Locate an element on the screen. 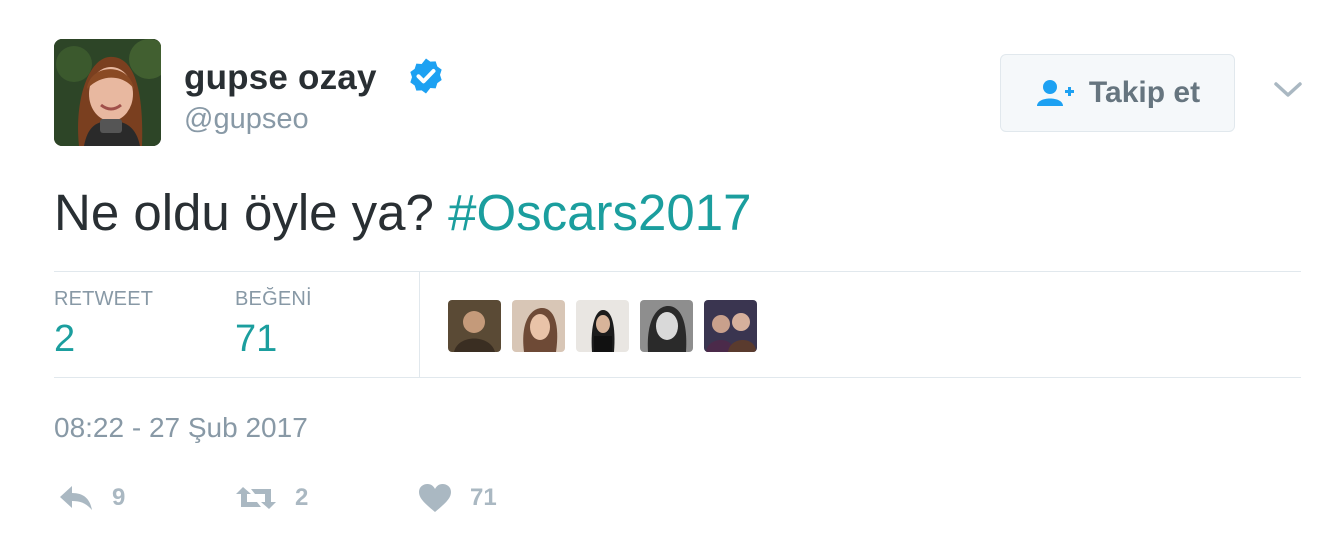  retweet-action-count: 2 is located at coordinates (302, 497).